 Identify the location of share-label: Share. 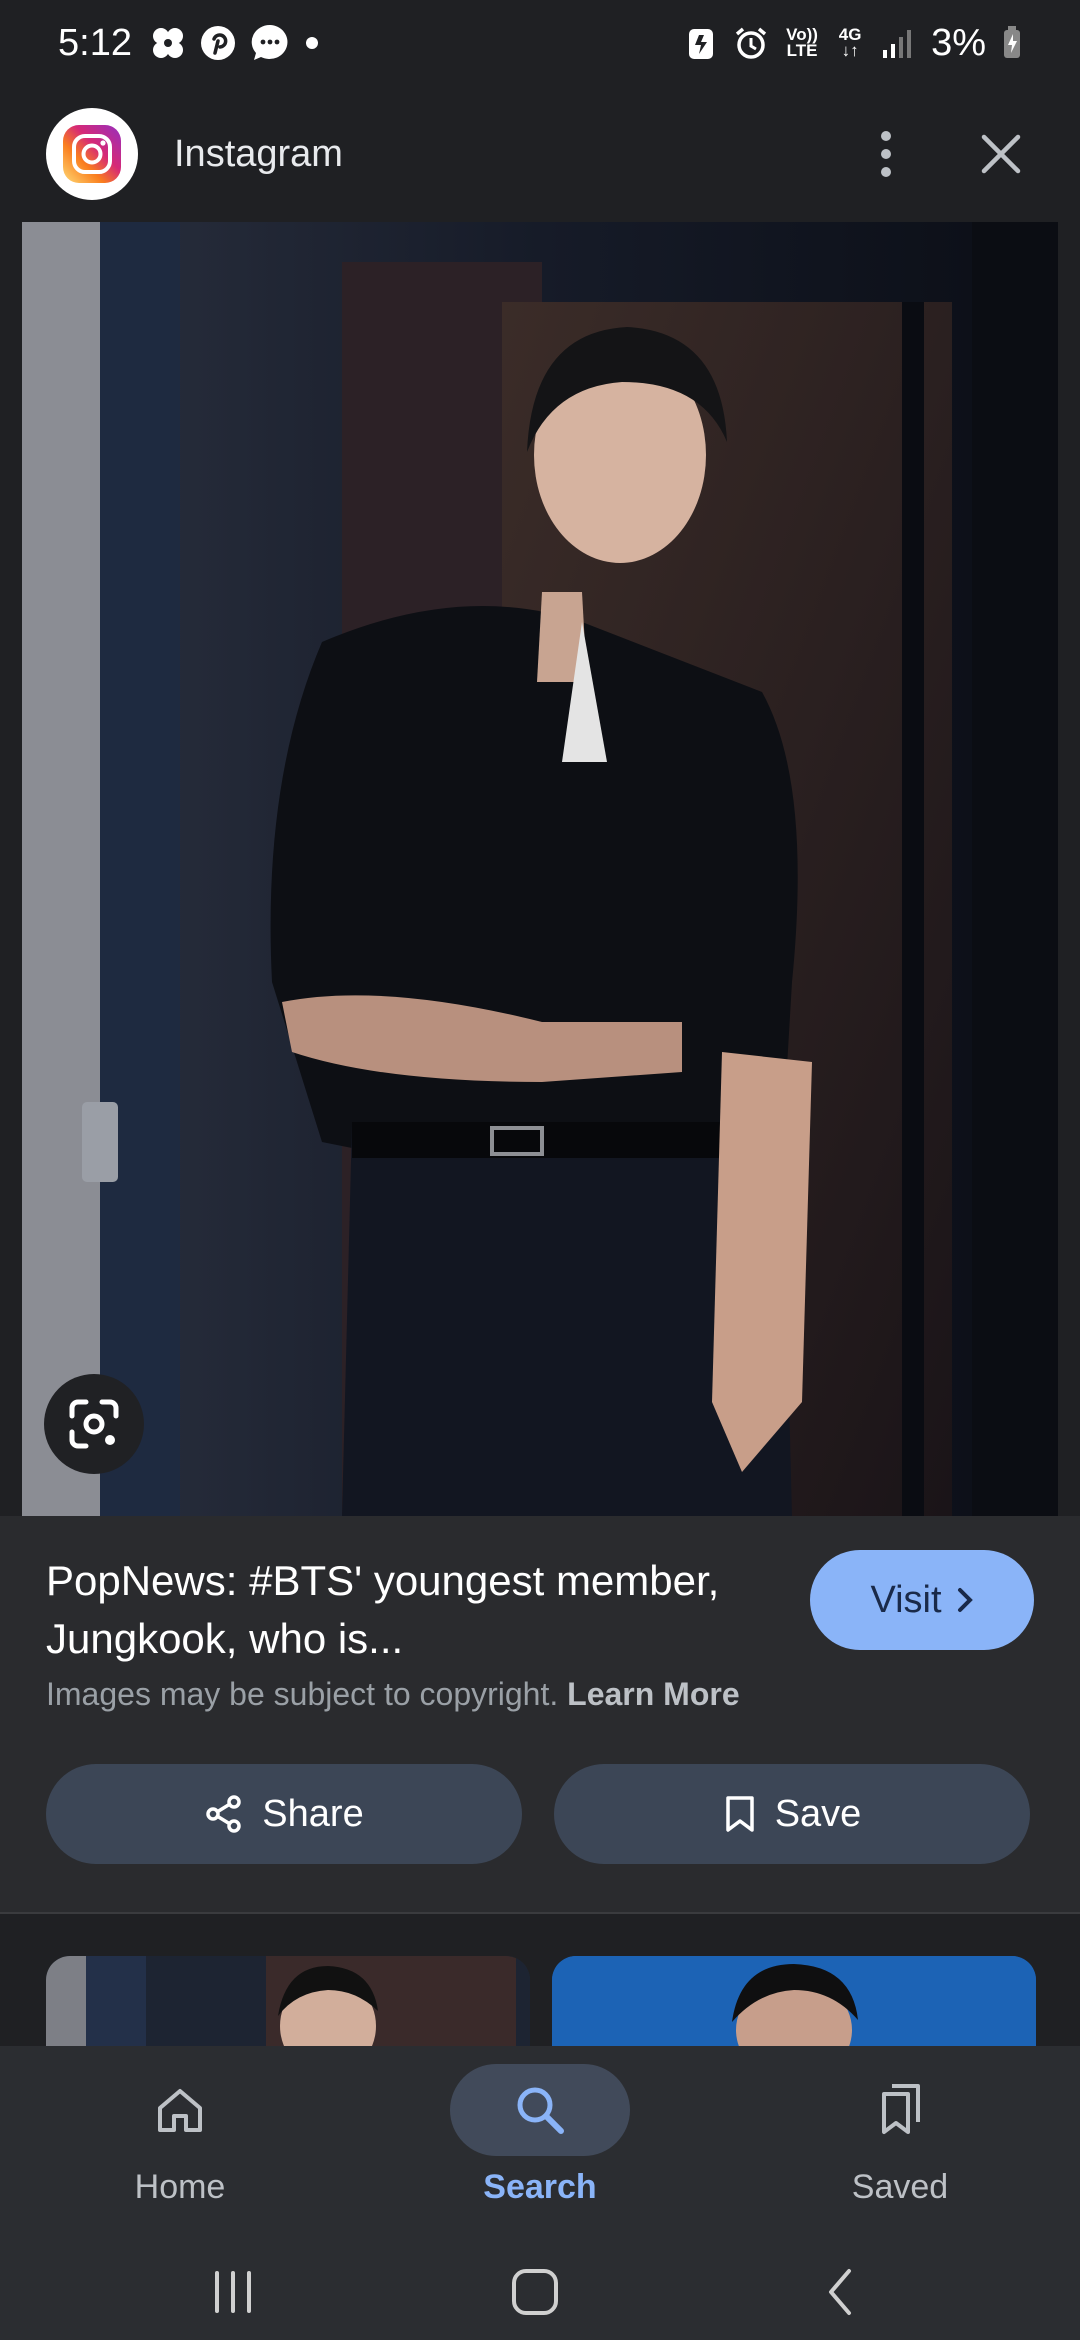
(313, 1813).